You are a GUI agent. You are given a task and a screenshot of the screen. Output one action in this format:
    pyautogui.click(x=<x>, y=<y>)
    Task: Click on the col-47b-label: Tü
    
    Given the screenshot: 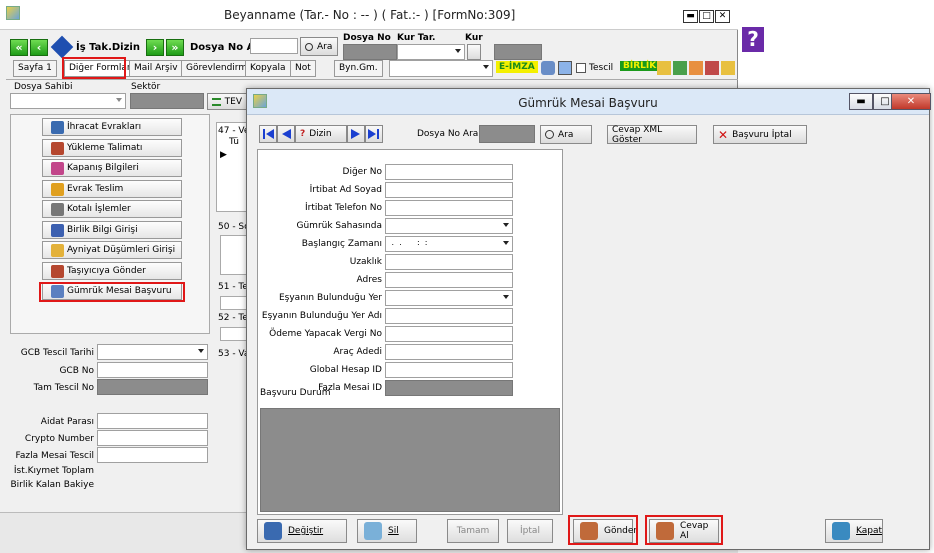 What is the action you would take?
    pyautogui.click(x=234, y=142)
    